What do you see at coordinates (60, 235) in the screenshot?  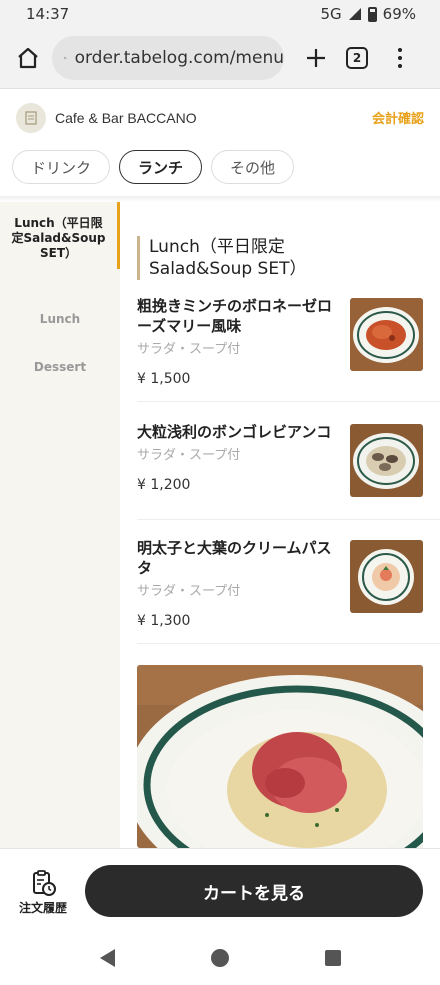 I see `sidebar-item-lunch-set: Lunch（平日限定Salad&Soup SET）` at bounding box center [60, 235].